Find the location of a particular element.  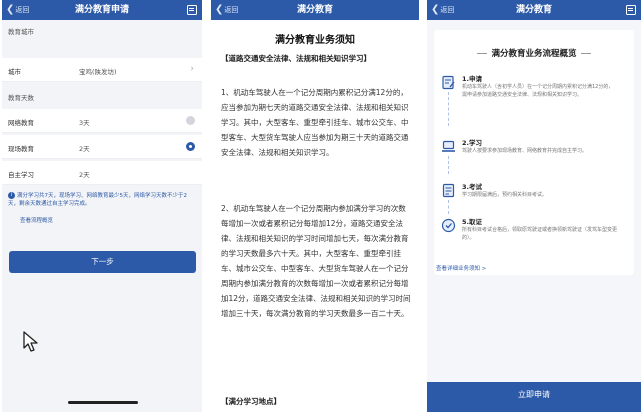

option-online-education: 网络教育 3天 is located at coordinates (102, 121).